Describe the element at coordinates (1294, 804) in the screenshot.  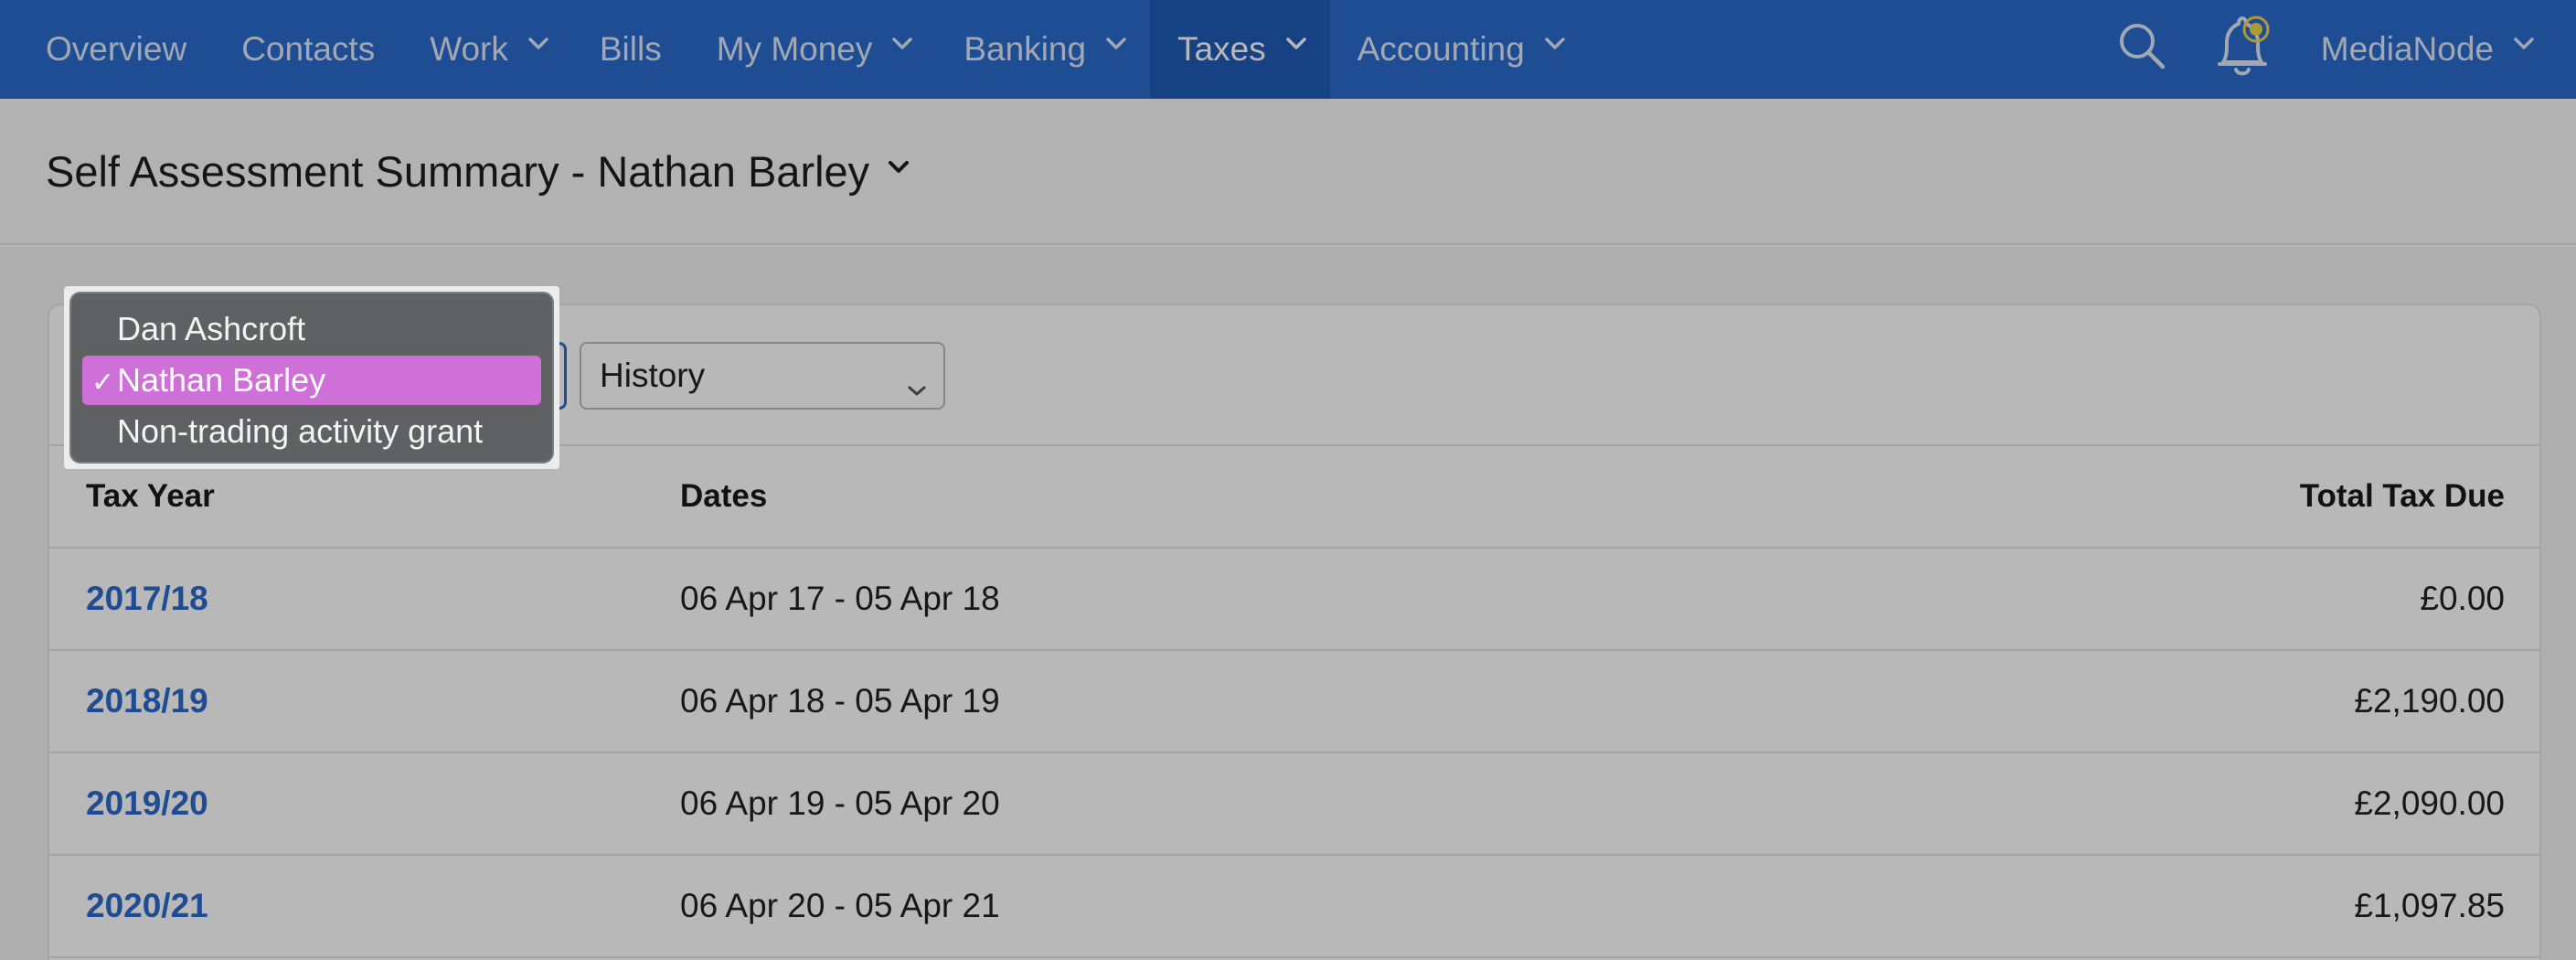
I see `table-row: 2019/20 06 Apr 19 - 05 Apr 20 £2,090.00` at that location.